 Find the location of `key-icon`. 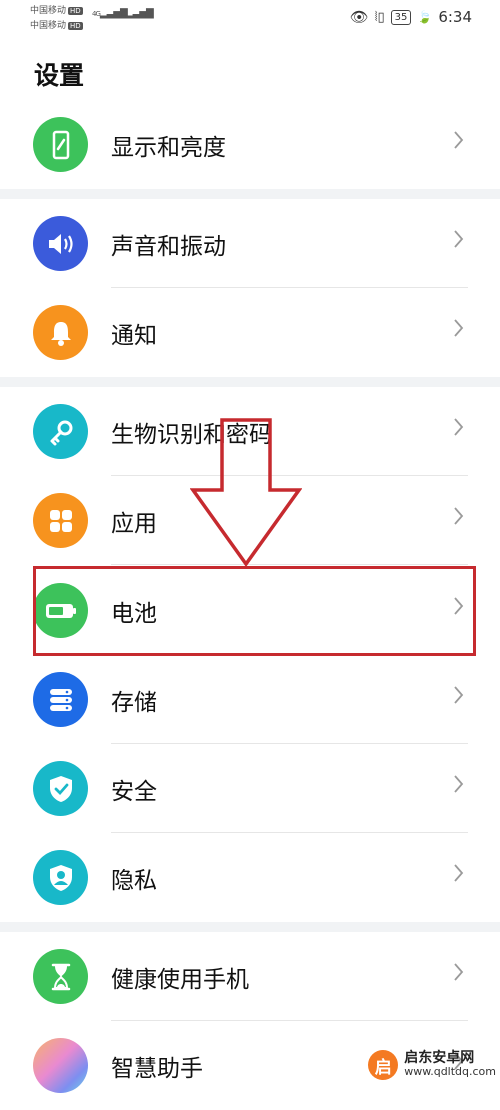

key-icon is located at coordinates (60, 431).